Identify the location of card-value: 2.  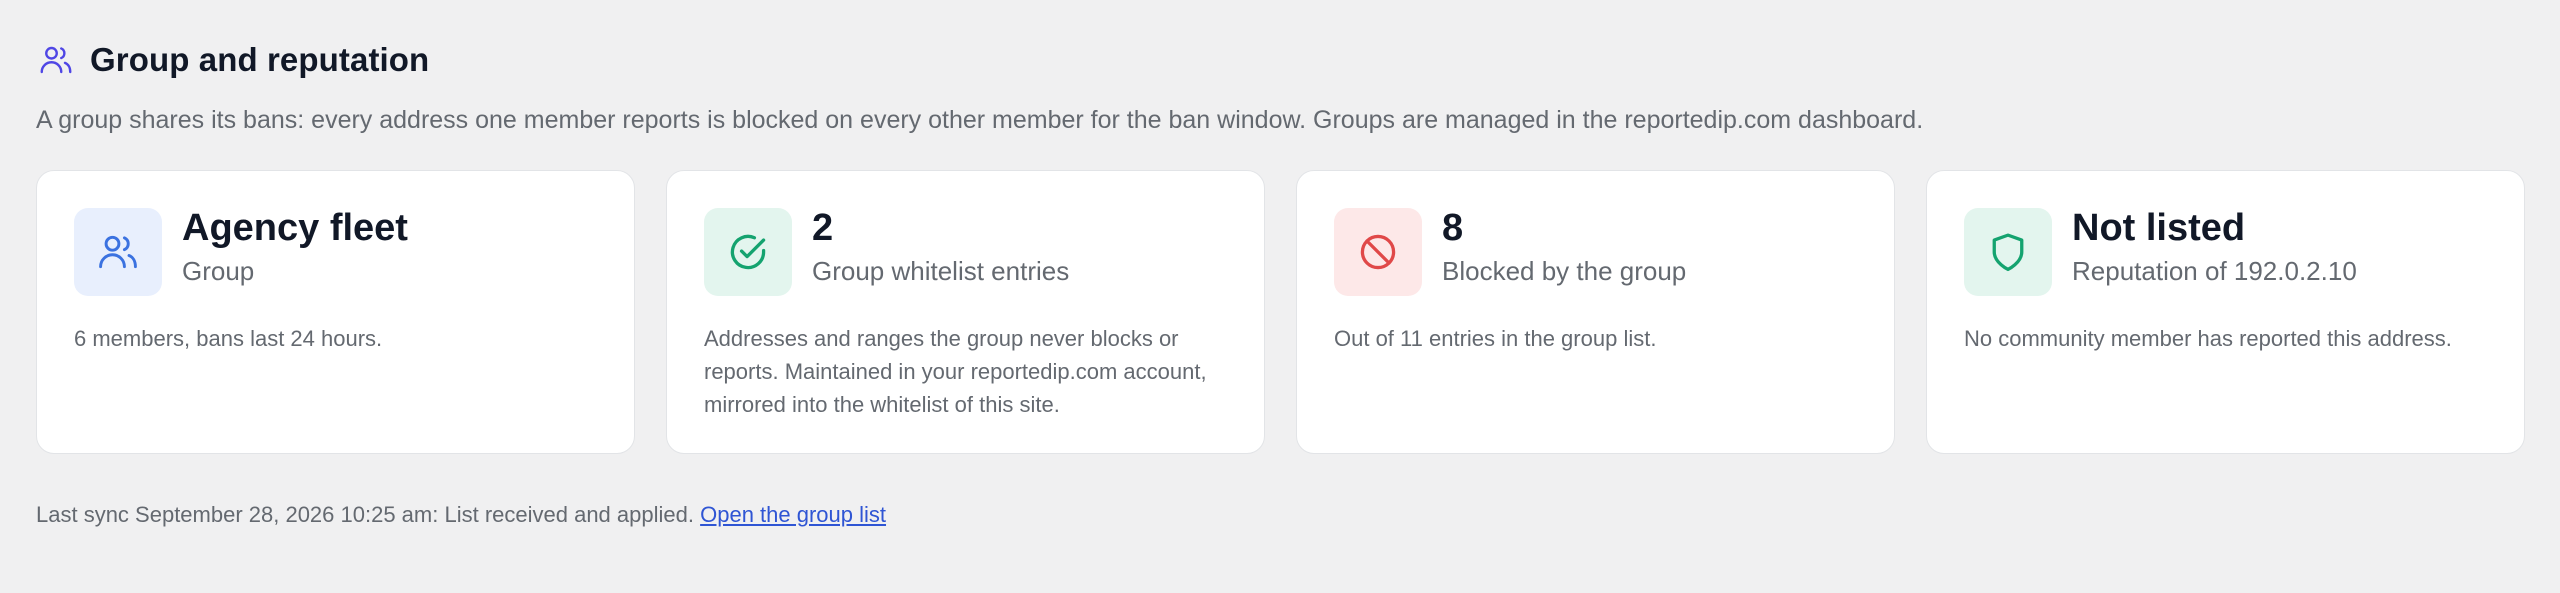
(823, 228).